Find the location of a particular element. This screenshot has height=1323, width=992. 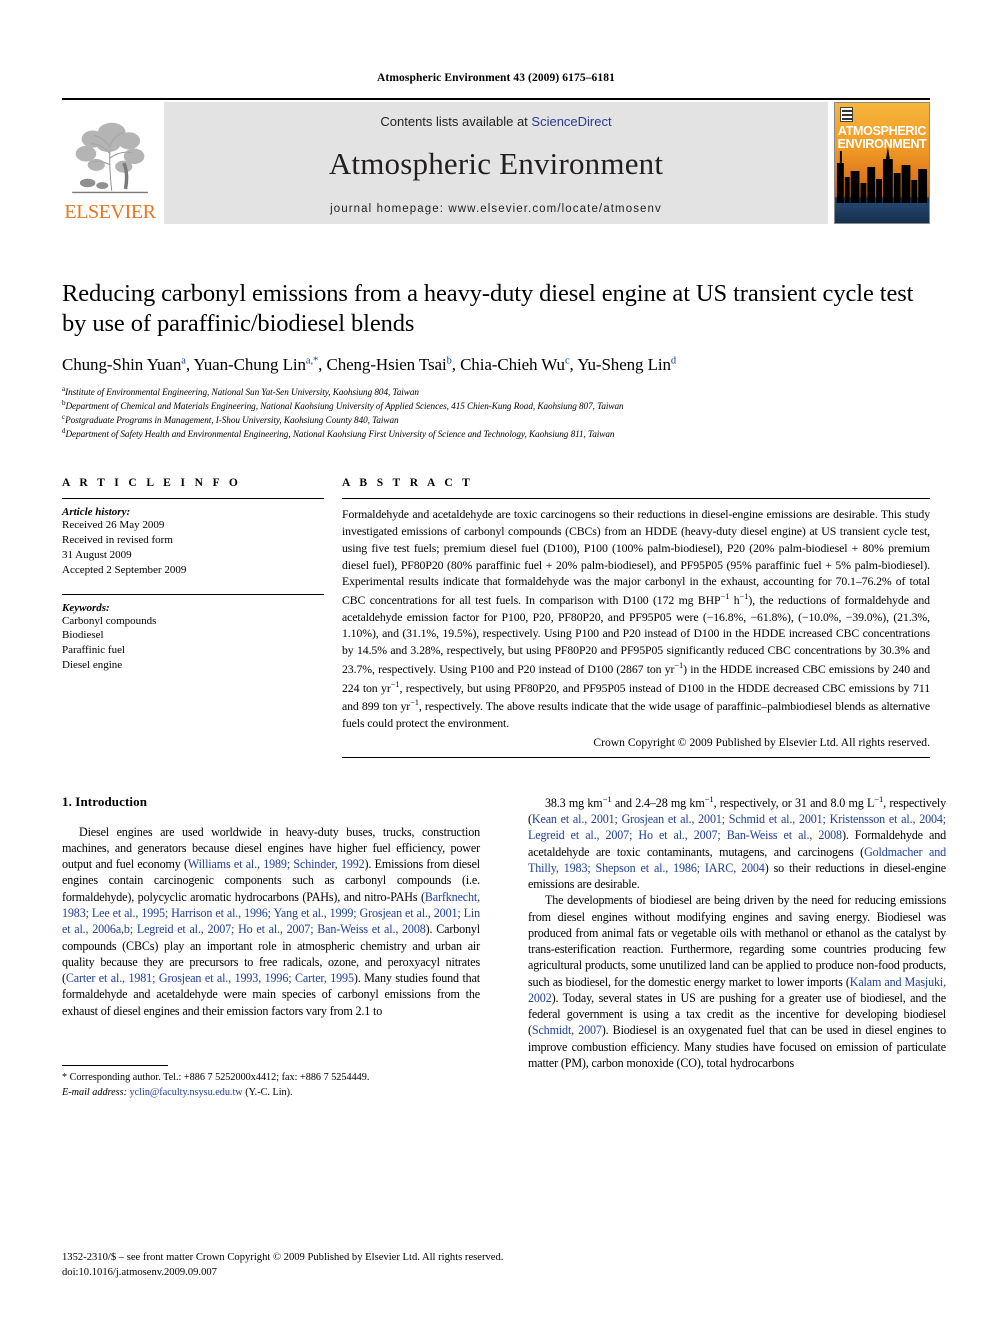

keyword-item: Diesel engine is located at coordinates (92, 665).